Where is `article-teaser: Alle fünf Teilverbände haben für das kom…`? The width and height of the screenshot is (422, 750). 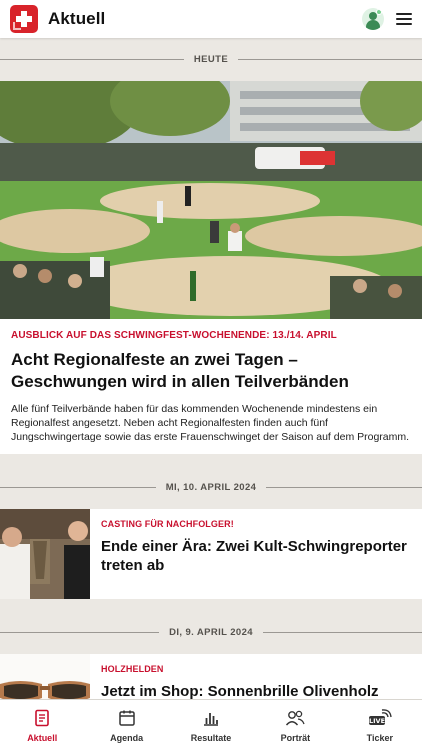
article-teaser: Alle fünf Teilverbände haben für das kom… is located at coordinates (210, 423).